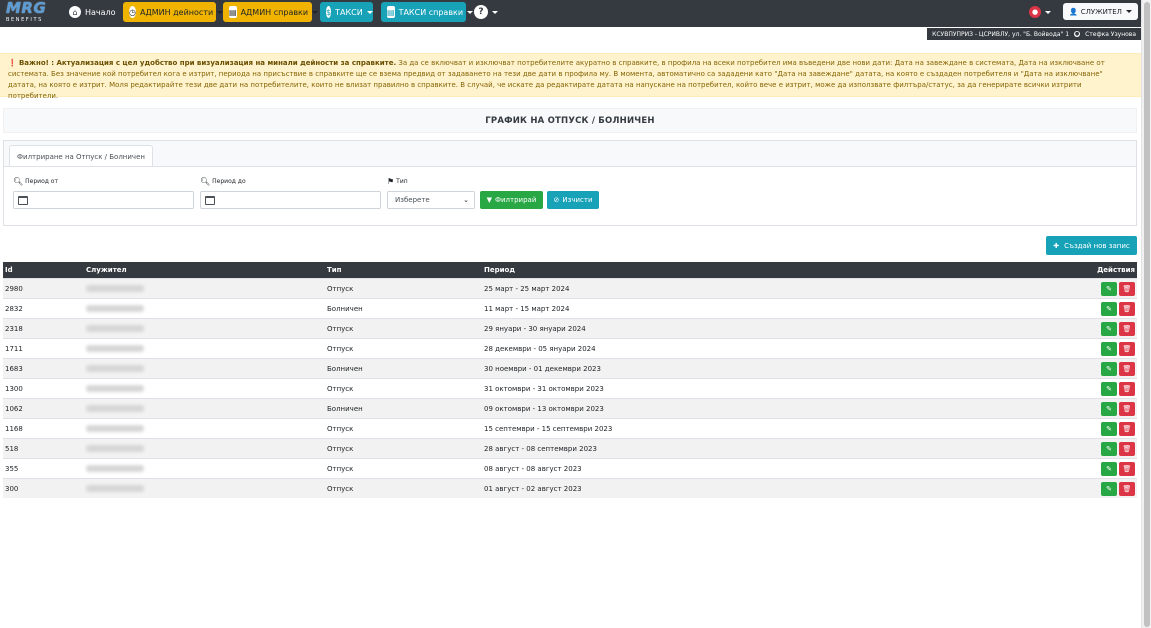  I want to click on nav-fees-dropdown: $ ТАКСИ, so click(346, 12).